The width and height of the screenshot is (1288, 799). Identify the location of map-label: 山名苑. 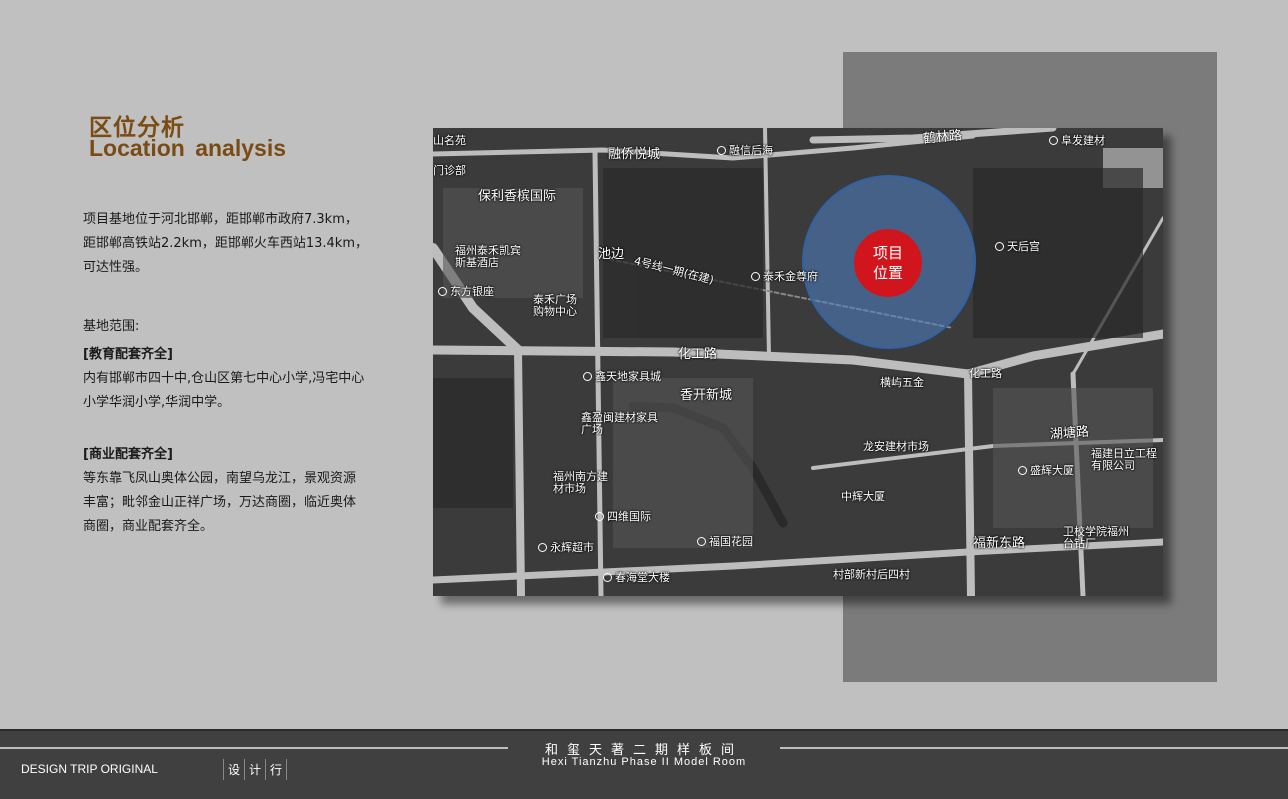
(449, 140).